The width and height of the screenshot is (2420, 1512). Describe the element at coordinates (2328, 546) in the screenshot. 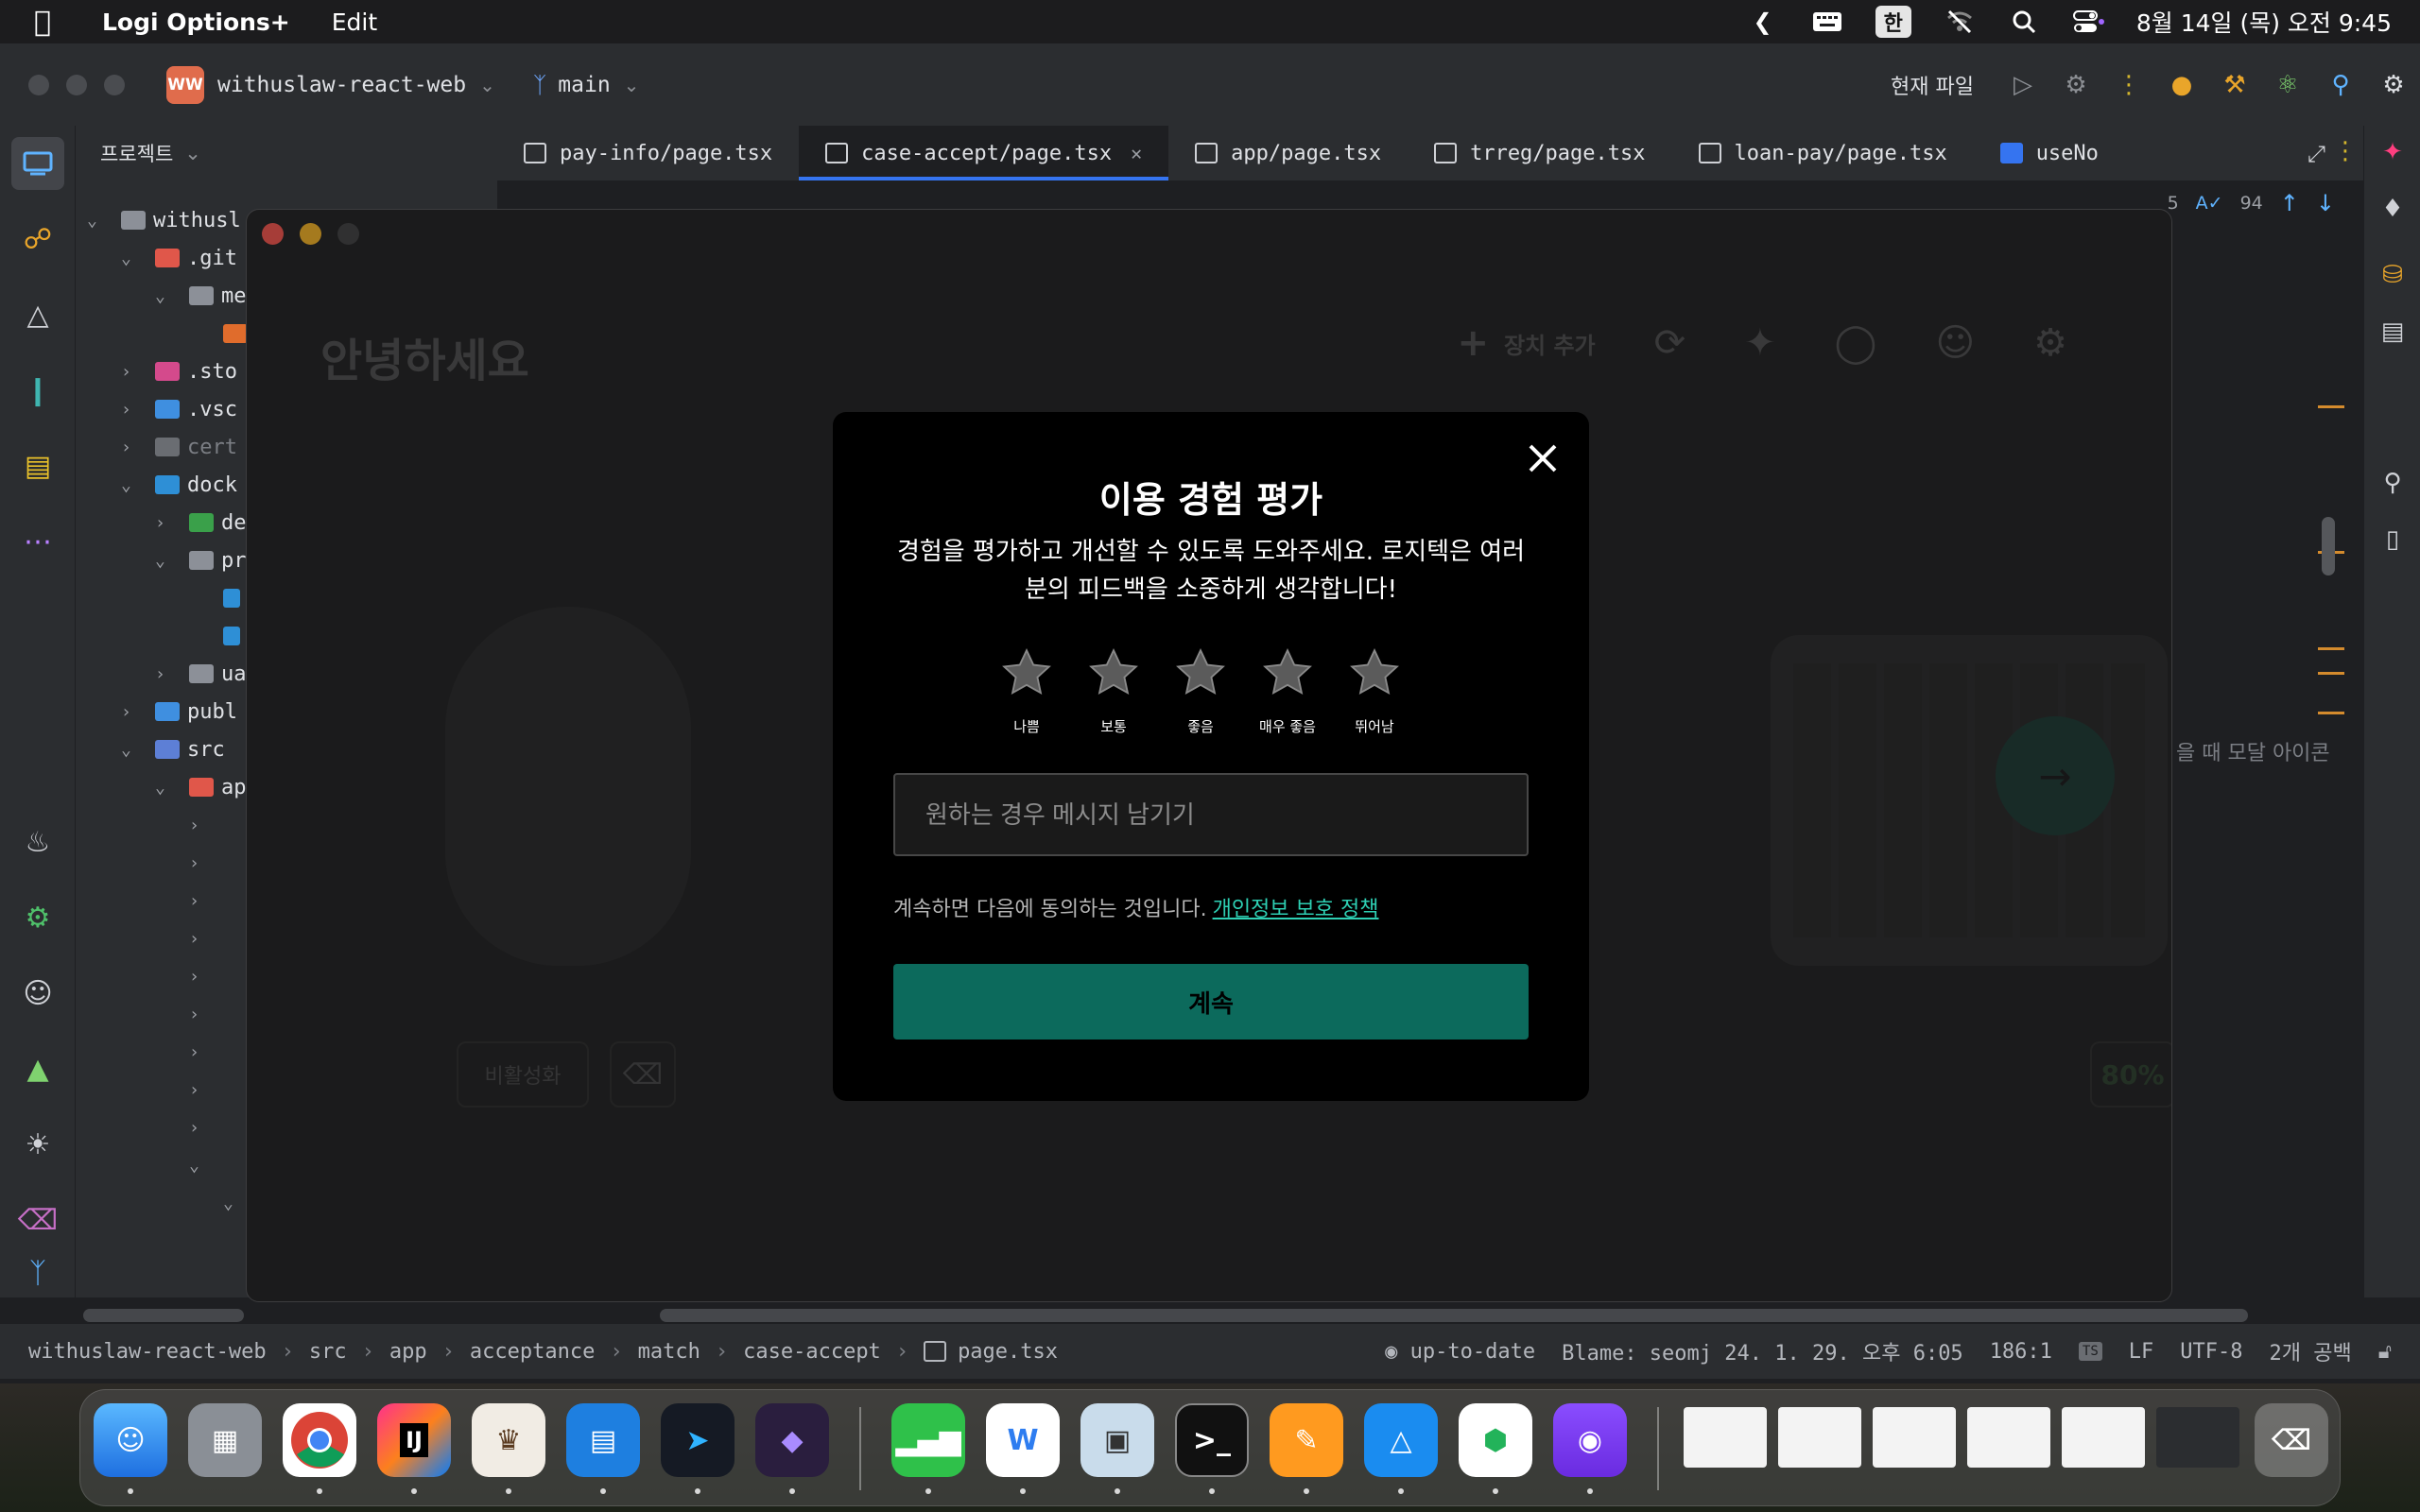

I see `vertical-scrollbar` at that location.